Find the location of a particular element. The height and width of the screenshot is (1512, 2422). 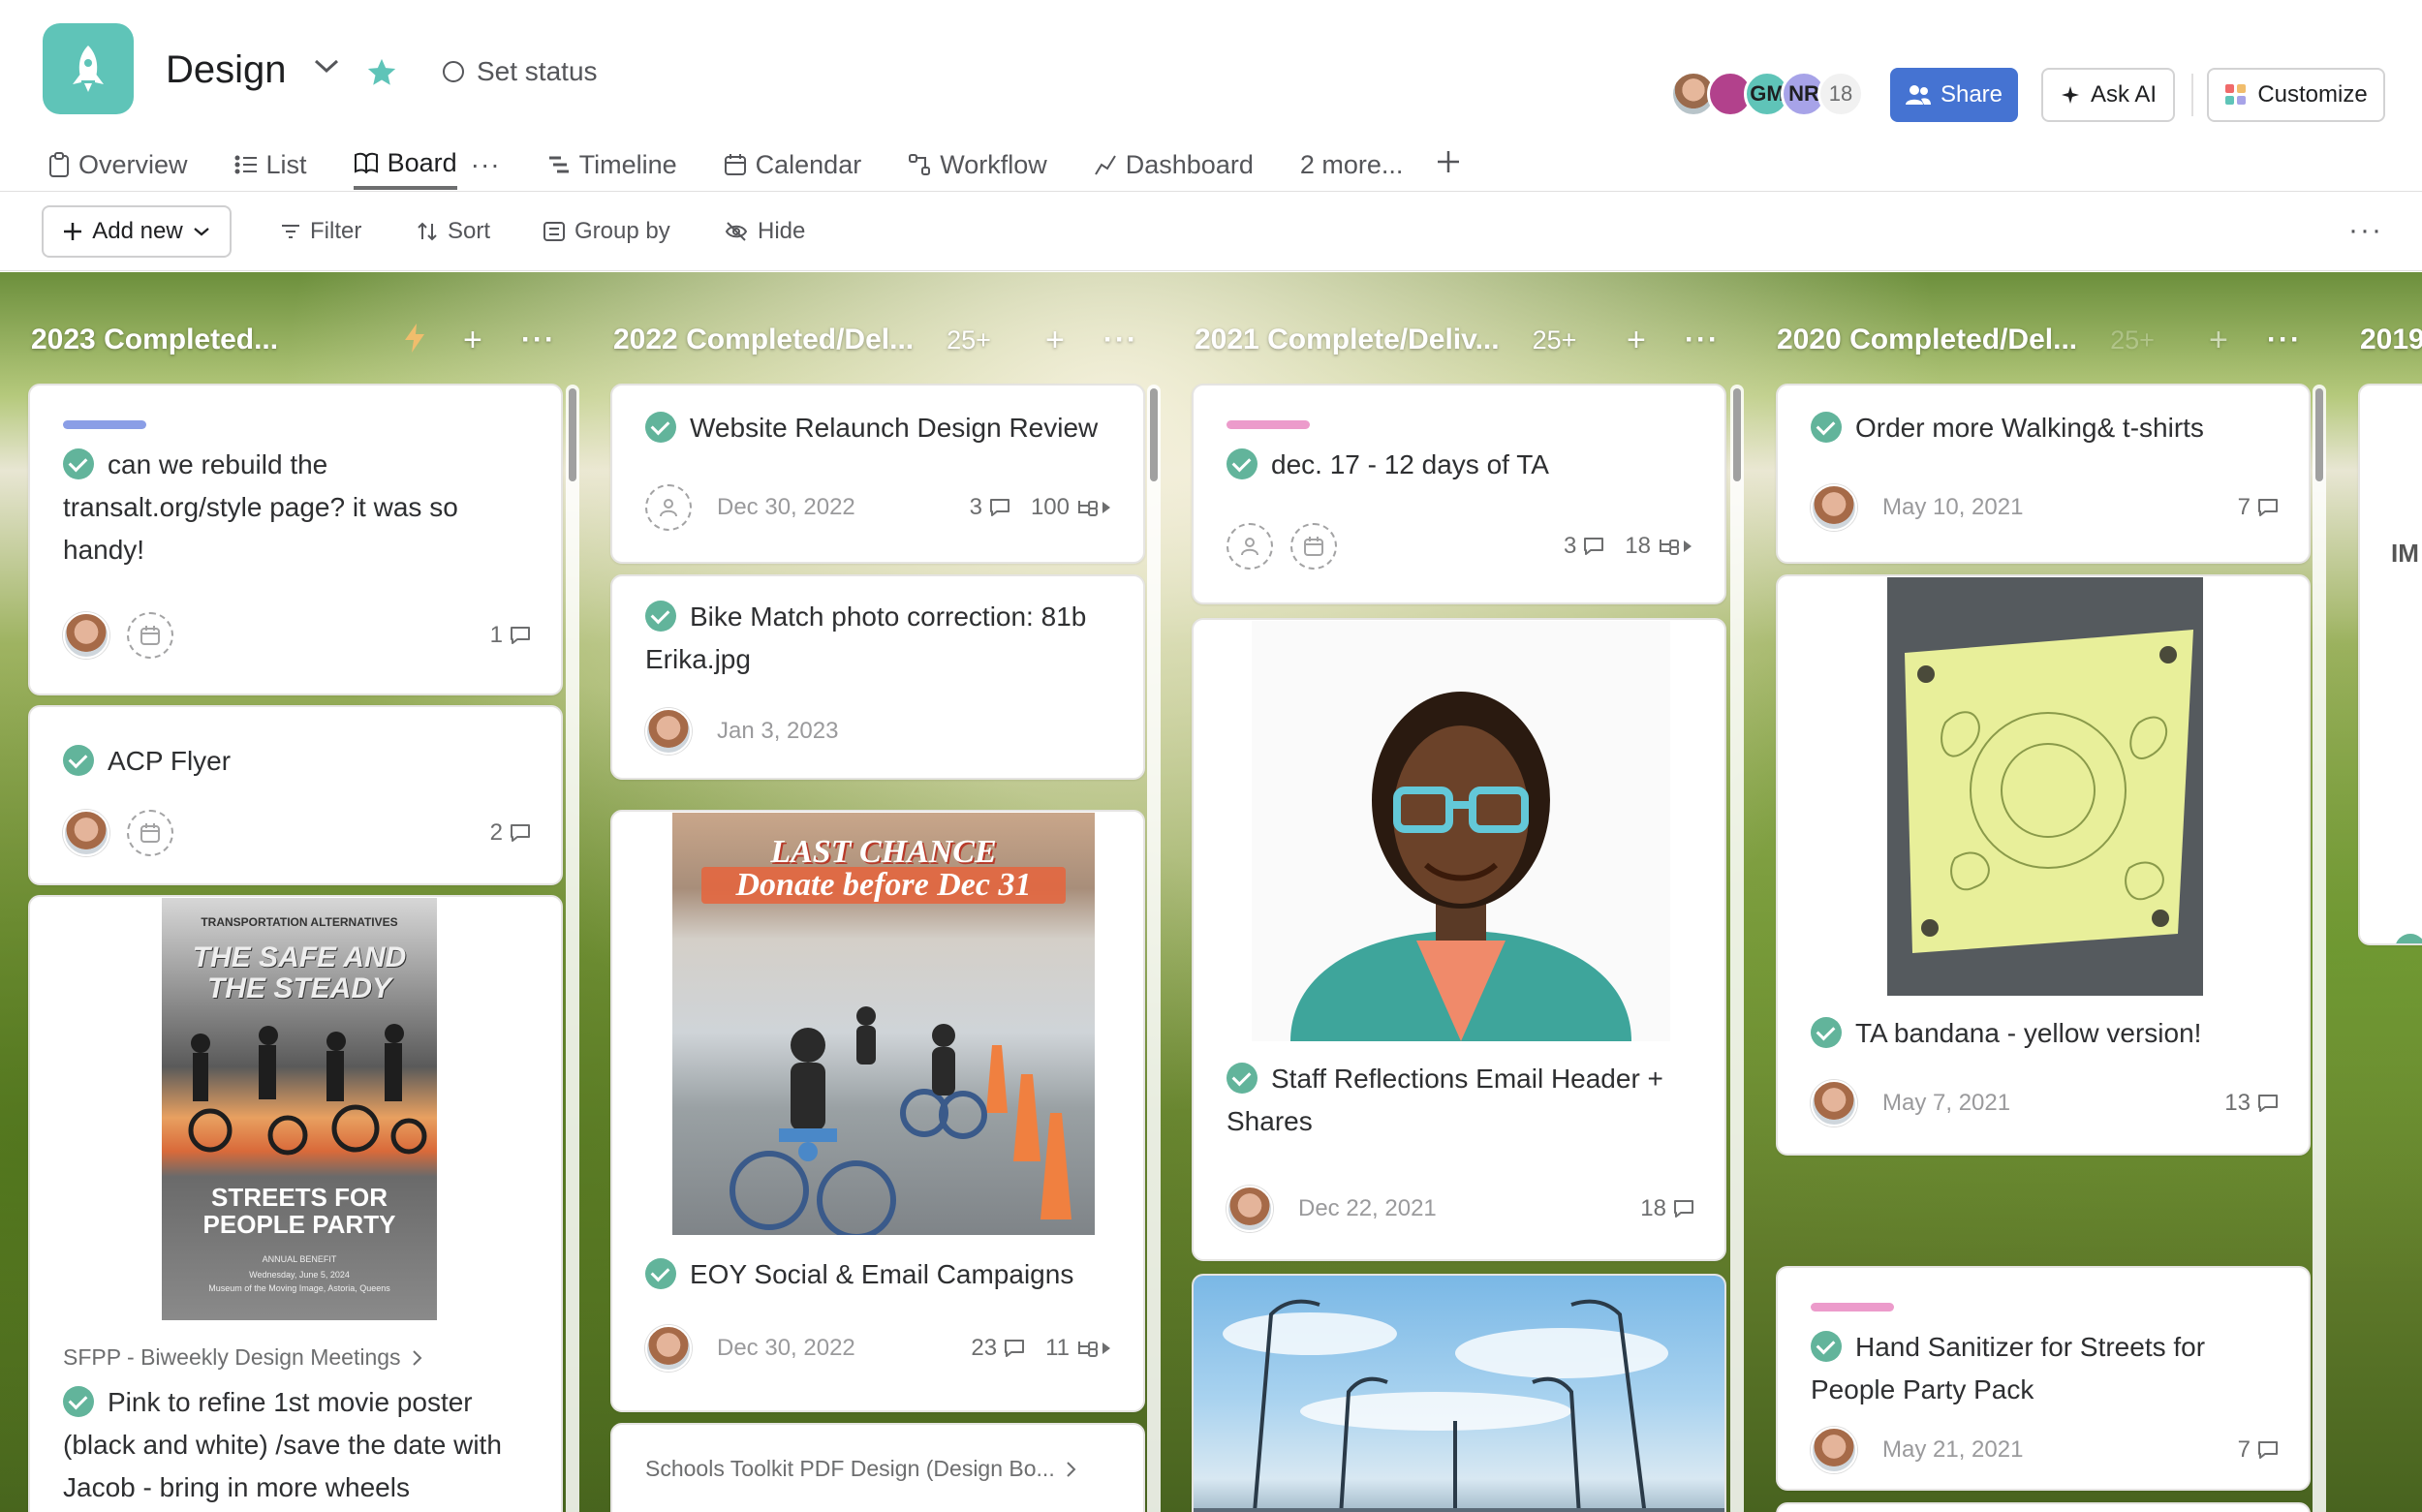

comment-count: 18 is located at coordinates (1667, 1209).